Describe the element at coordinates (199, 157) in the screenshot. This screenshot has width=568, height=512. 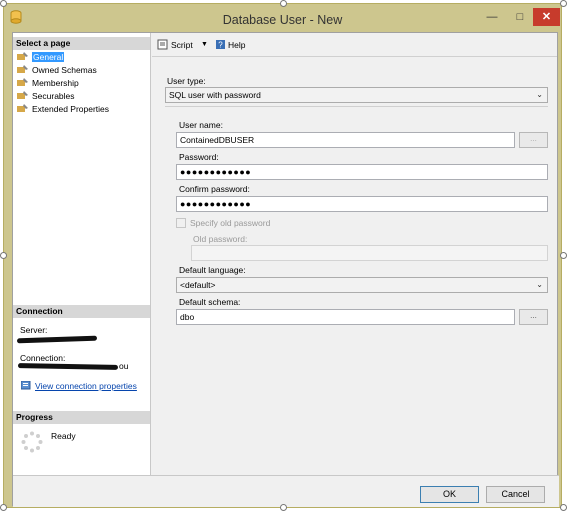
I see `password-label: Password:` at that location.